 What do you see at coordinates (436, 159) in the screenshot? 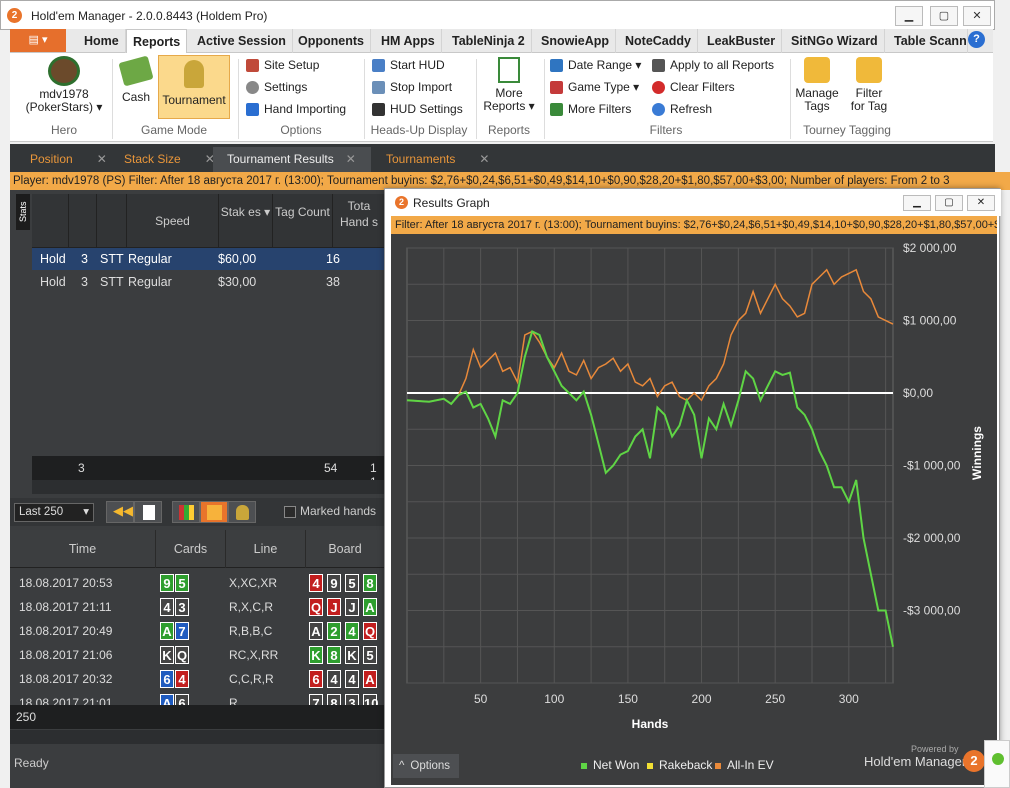
I see `doc-tab-tournaments: Tournaments ✕` at bounding box center [436, 159].